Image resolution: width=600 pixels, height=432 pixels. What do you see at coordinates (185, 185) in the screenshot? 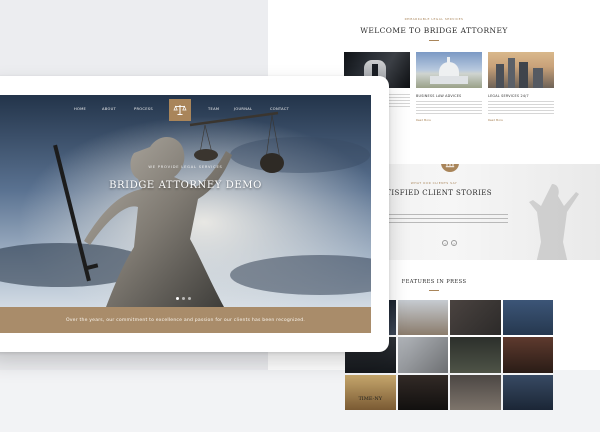
I see `hero-title: BRIDGE ATTORNEY DEMO` at bounding box center [185, 185].